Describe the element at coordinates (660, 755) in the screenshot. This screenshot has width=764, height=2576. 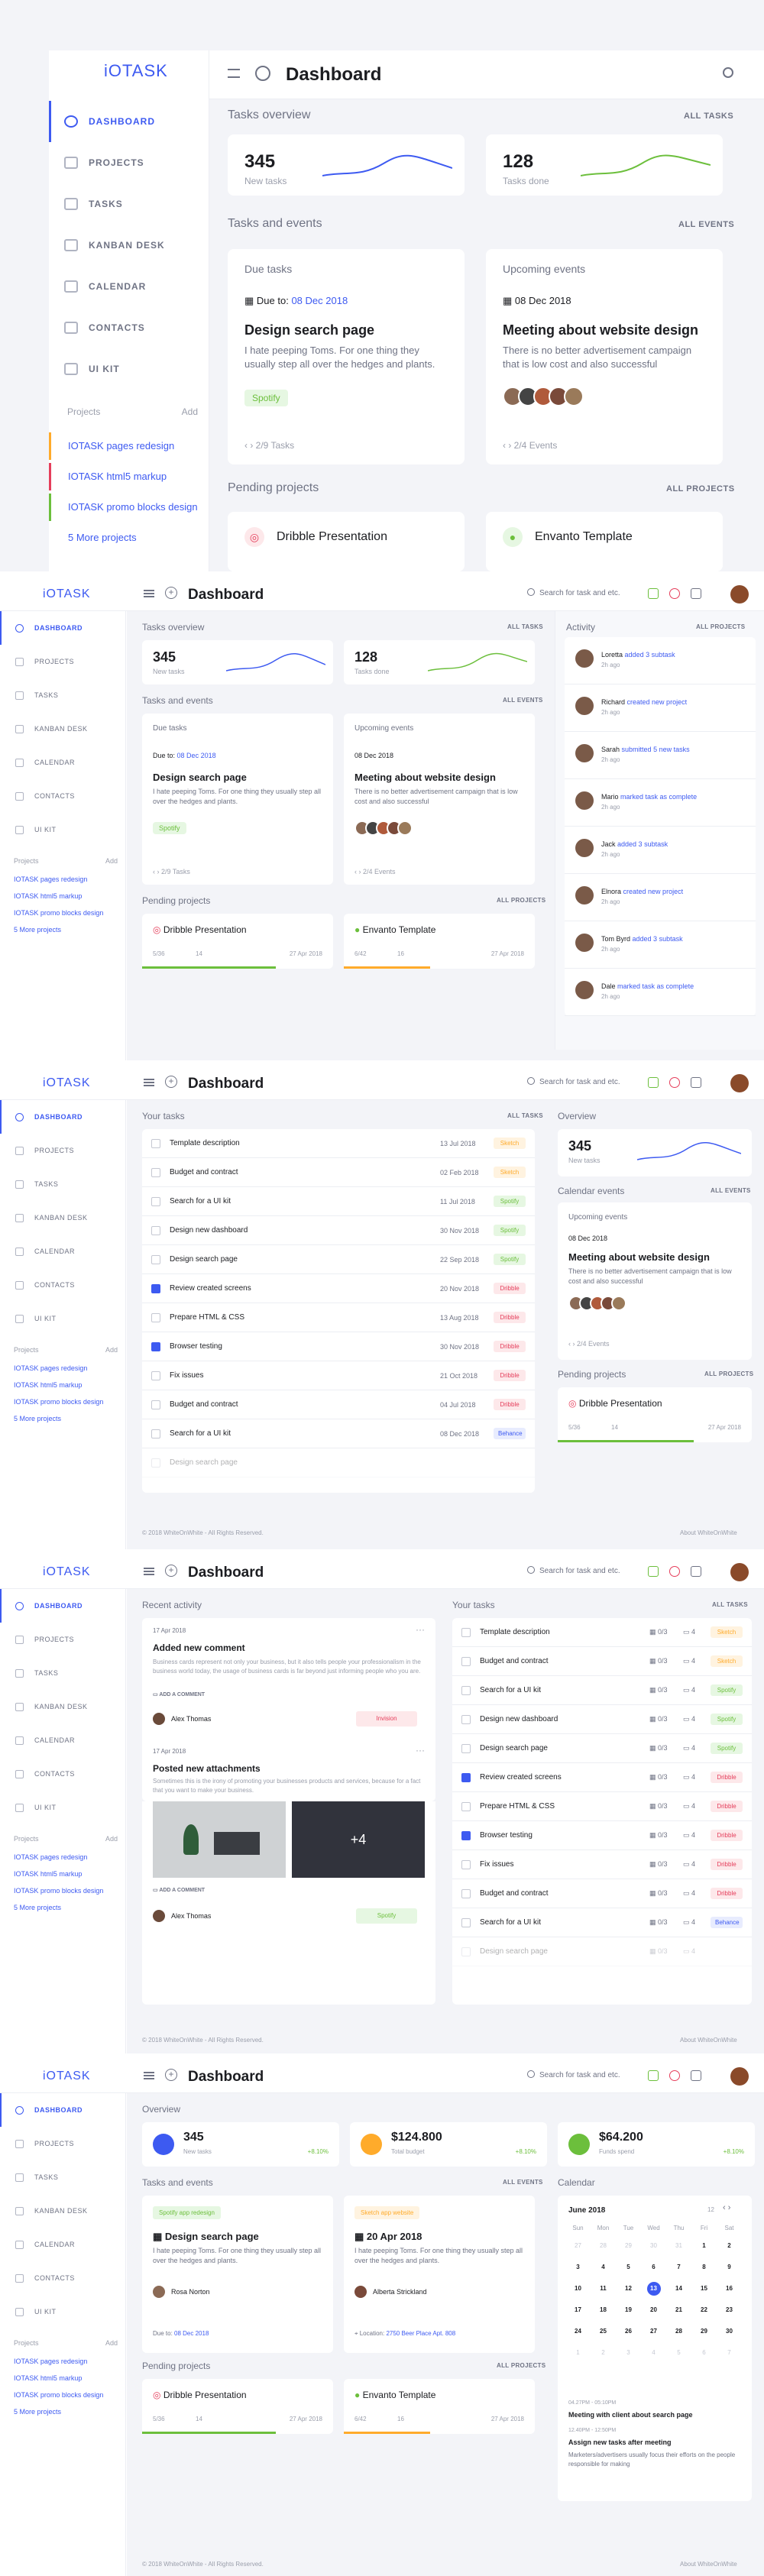
I see `activity-item: Sarah submitted 5 new tasks 2h ago` at that location.